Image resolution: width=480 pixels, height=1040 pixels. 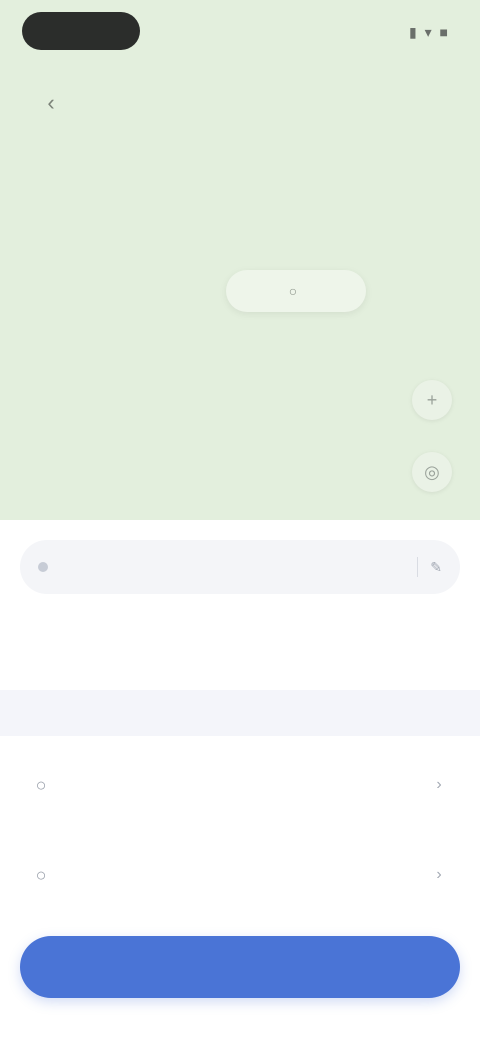 I want to click on edit-icon: ✎, so click(x=436, y=567).